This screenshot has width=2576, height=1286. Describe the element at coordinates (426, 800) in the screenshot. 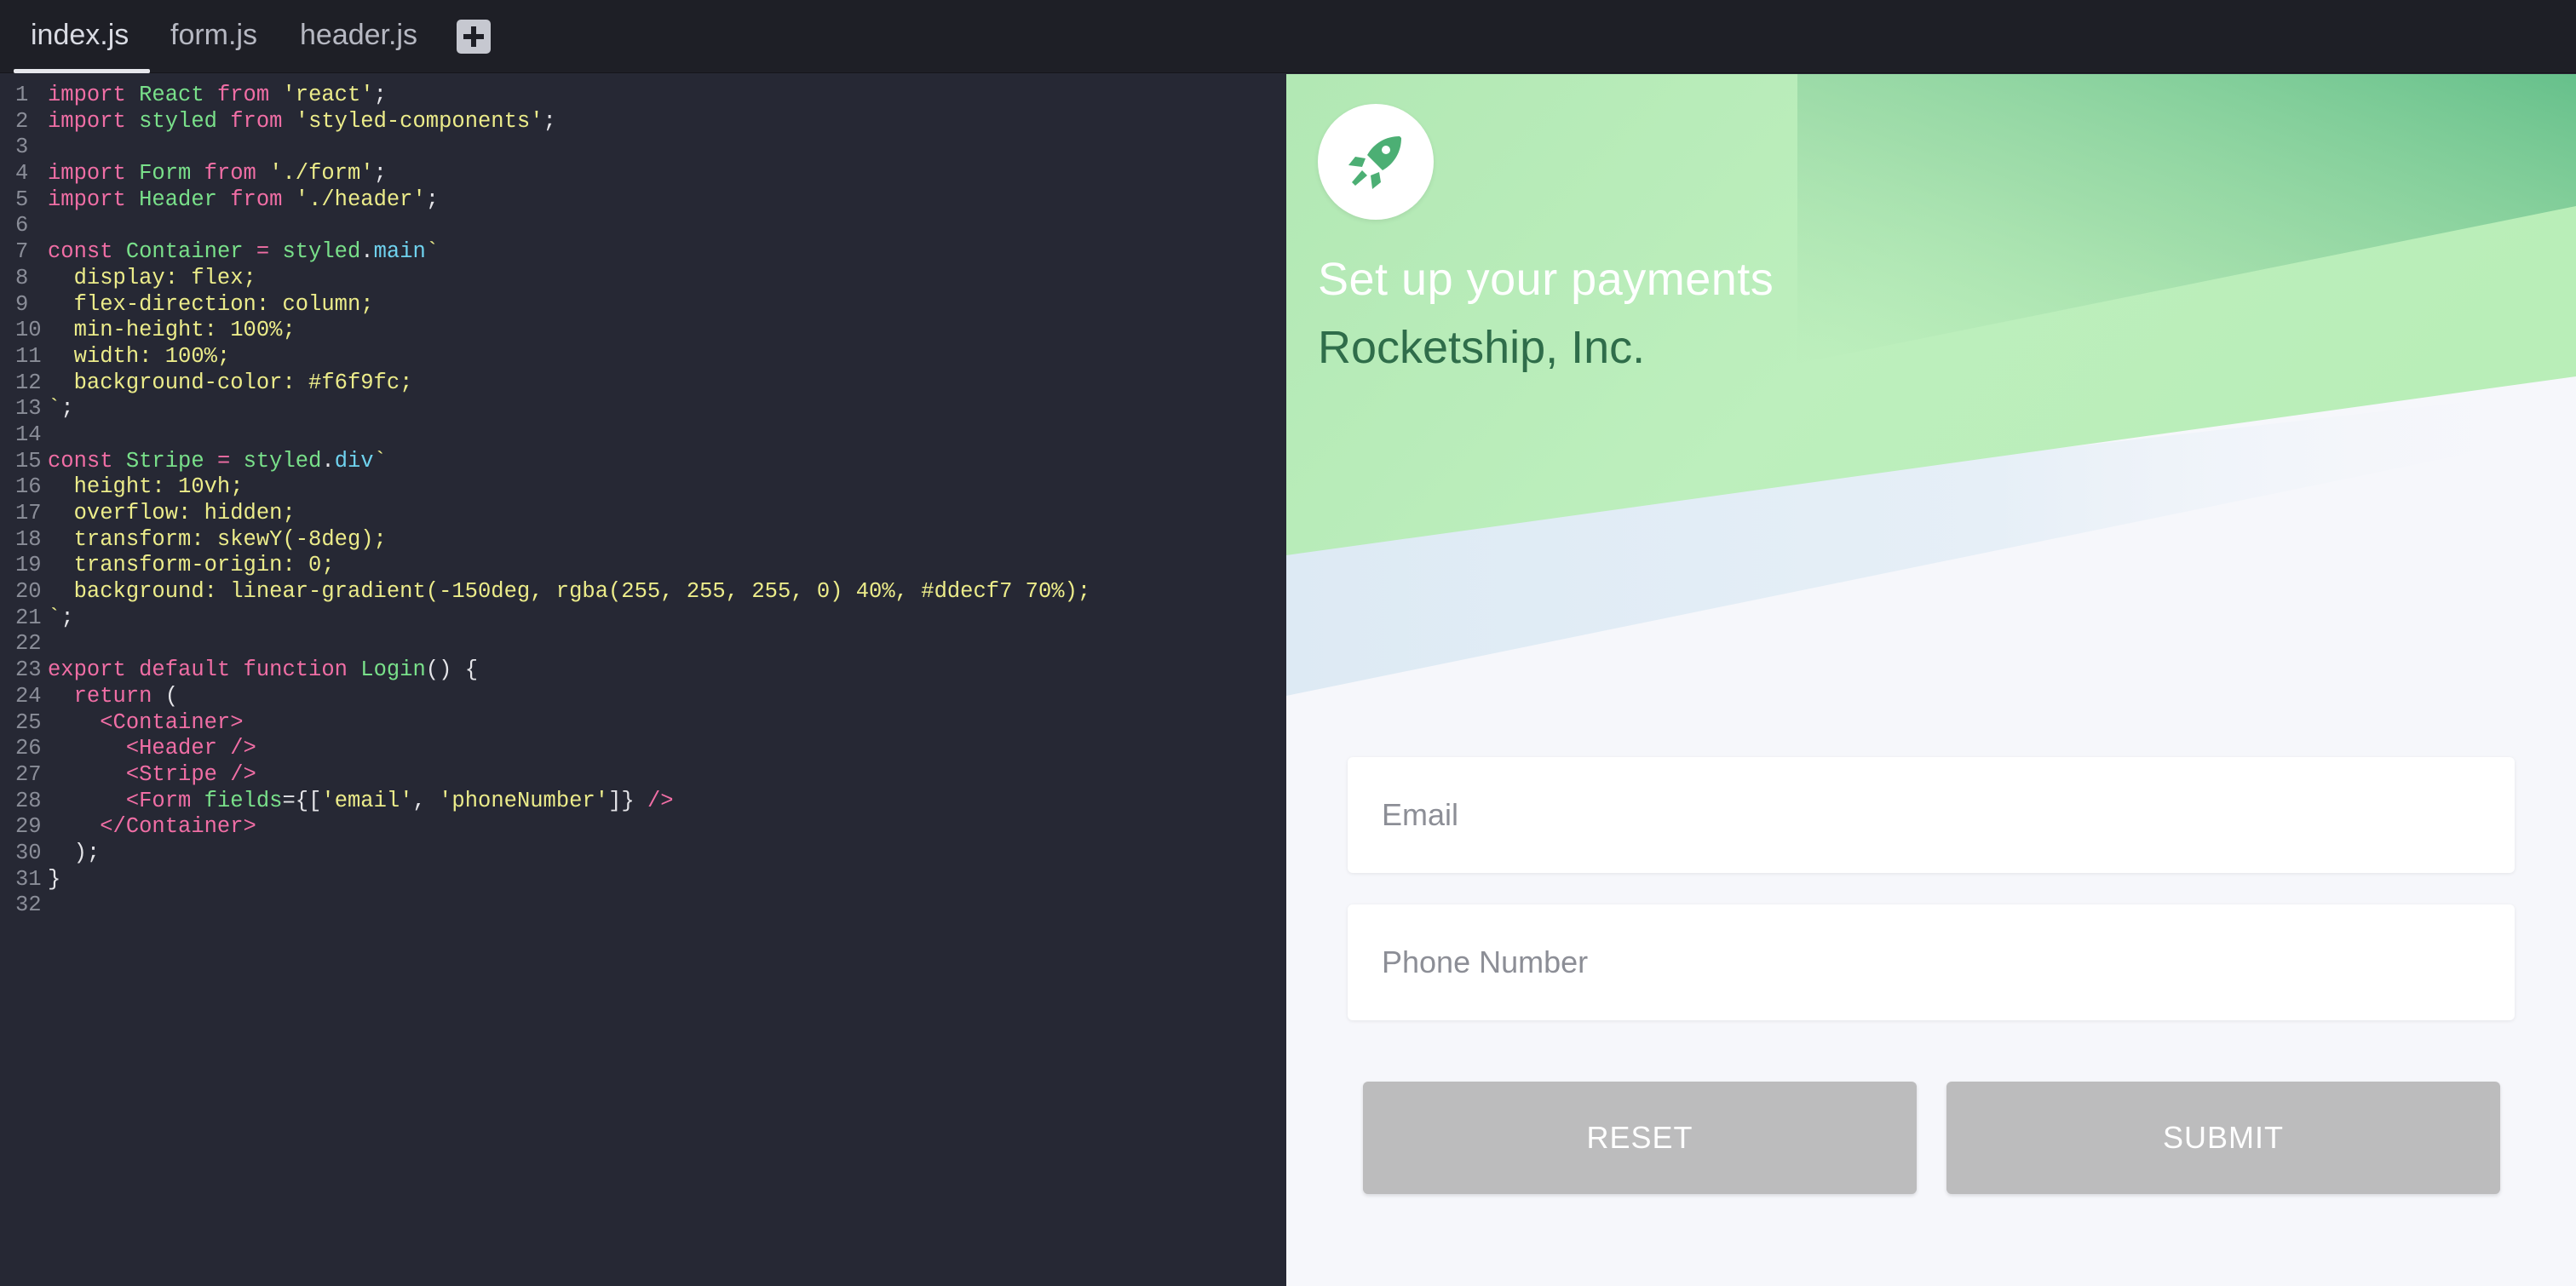

I see `code-token: ,` at that location.